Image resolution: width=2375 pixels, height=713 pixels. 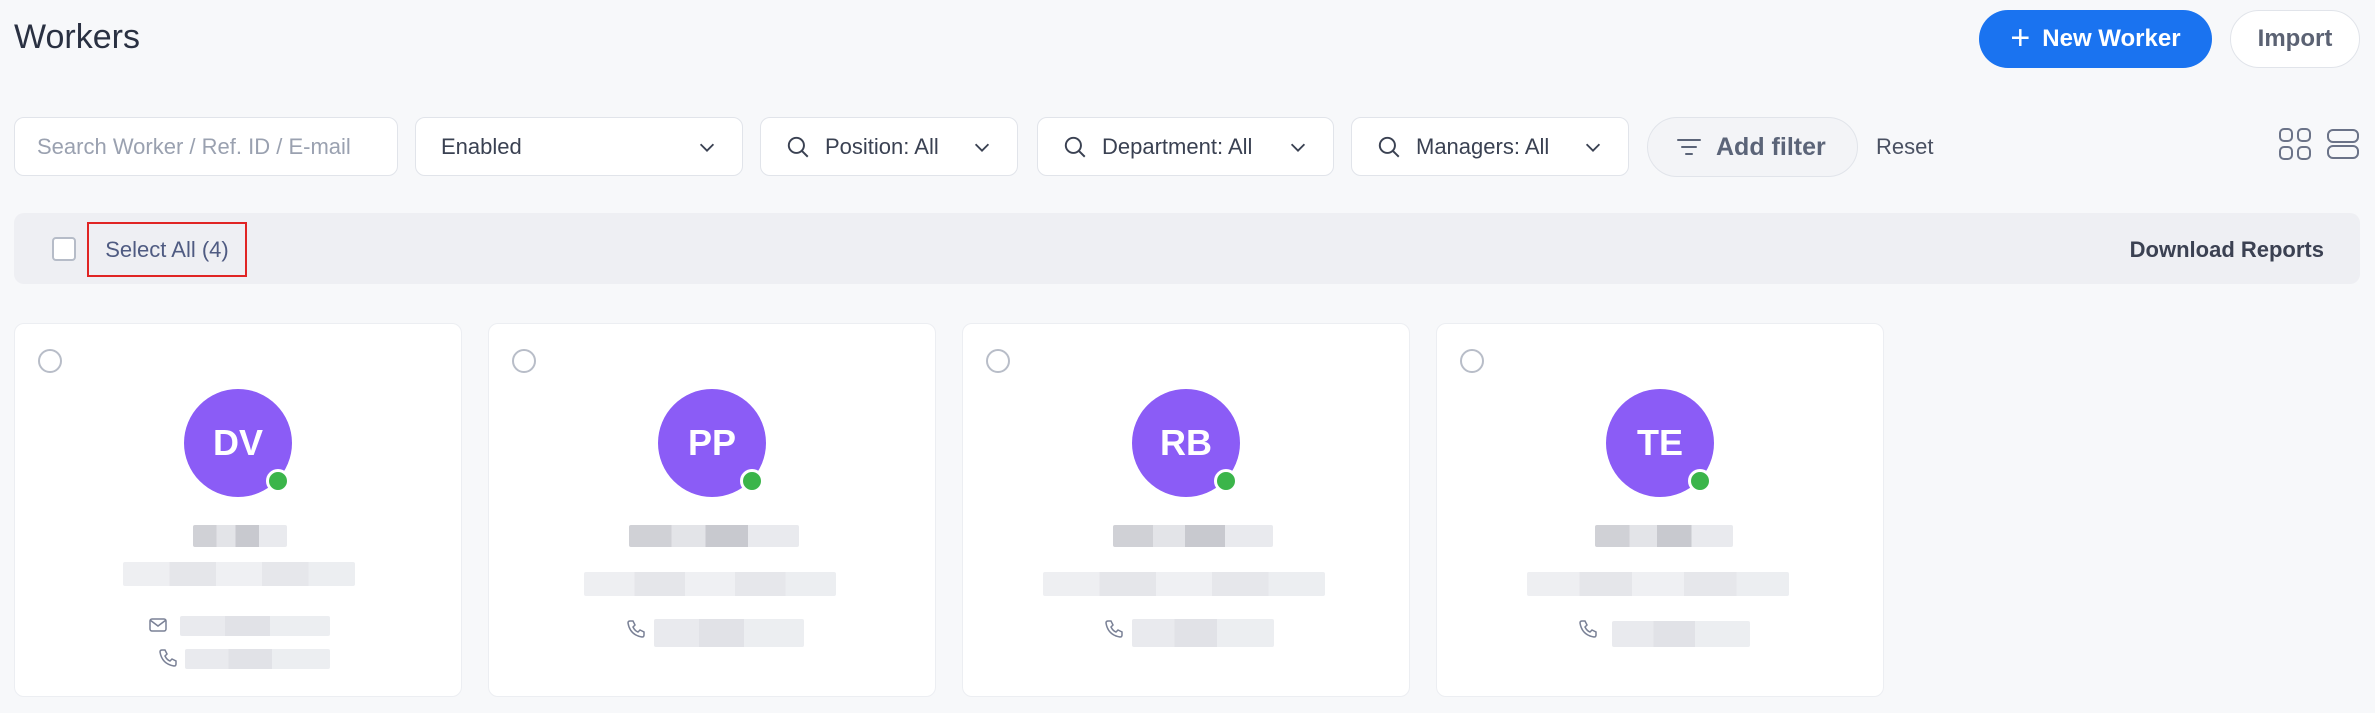 What do you see at coordinates (2020, 37) in the screenshot?
I see `plus-icon: +` at bounding box center [2020, 37].